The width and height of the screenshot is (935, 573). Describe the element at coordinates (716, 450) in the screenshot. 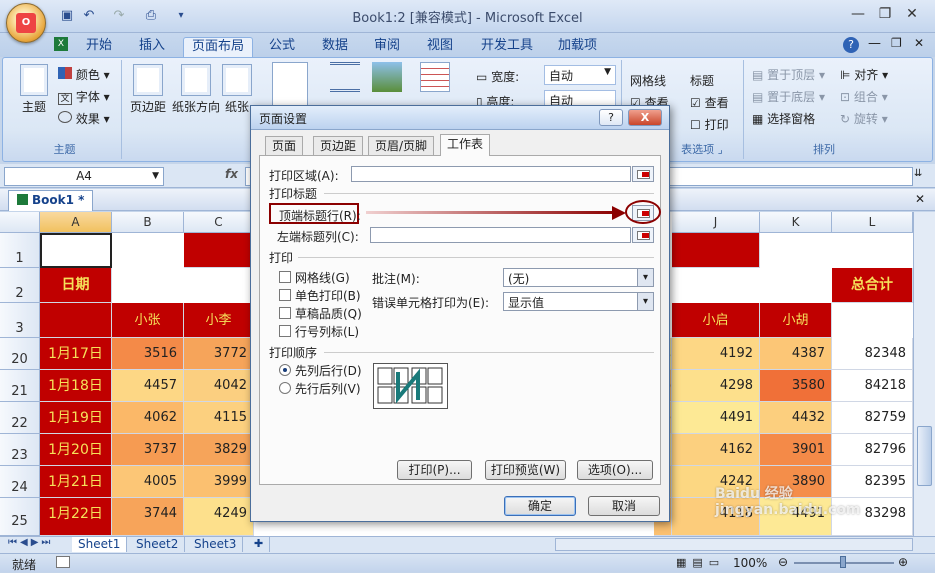

I see `cell-value: 4162` at that location.